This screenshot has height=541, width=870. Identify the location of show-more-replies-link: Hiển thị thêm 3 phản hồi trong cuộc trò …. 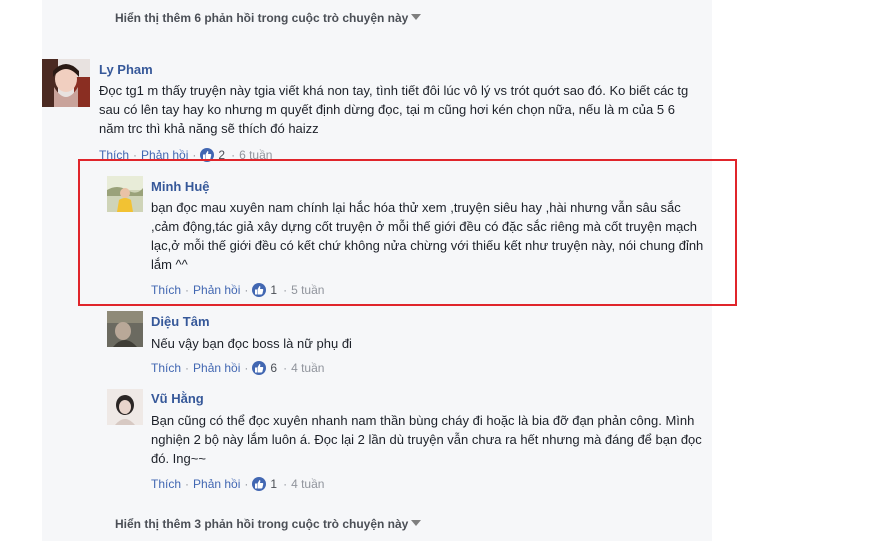
(268, 524).